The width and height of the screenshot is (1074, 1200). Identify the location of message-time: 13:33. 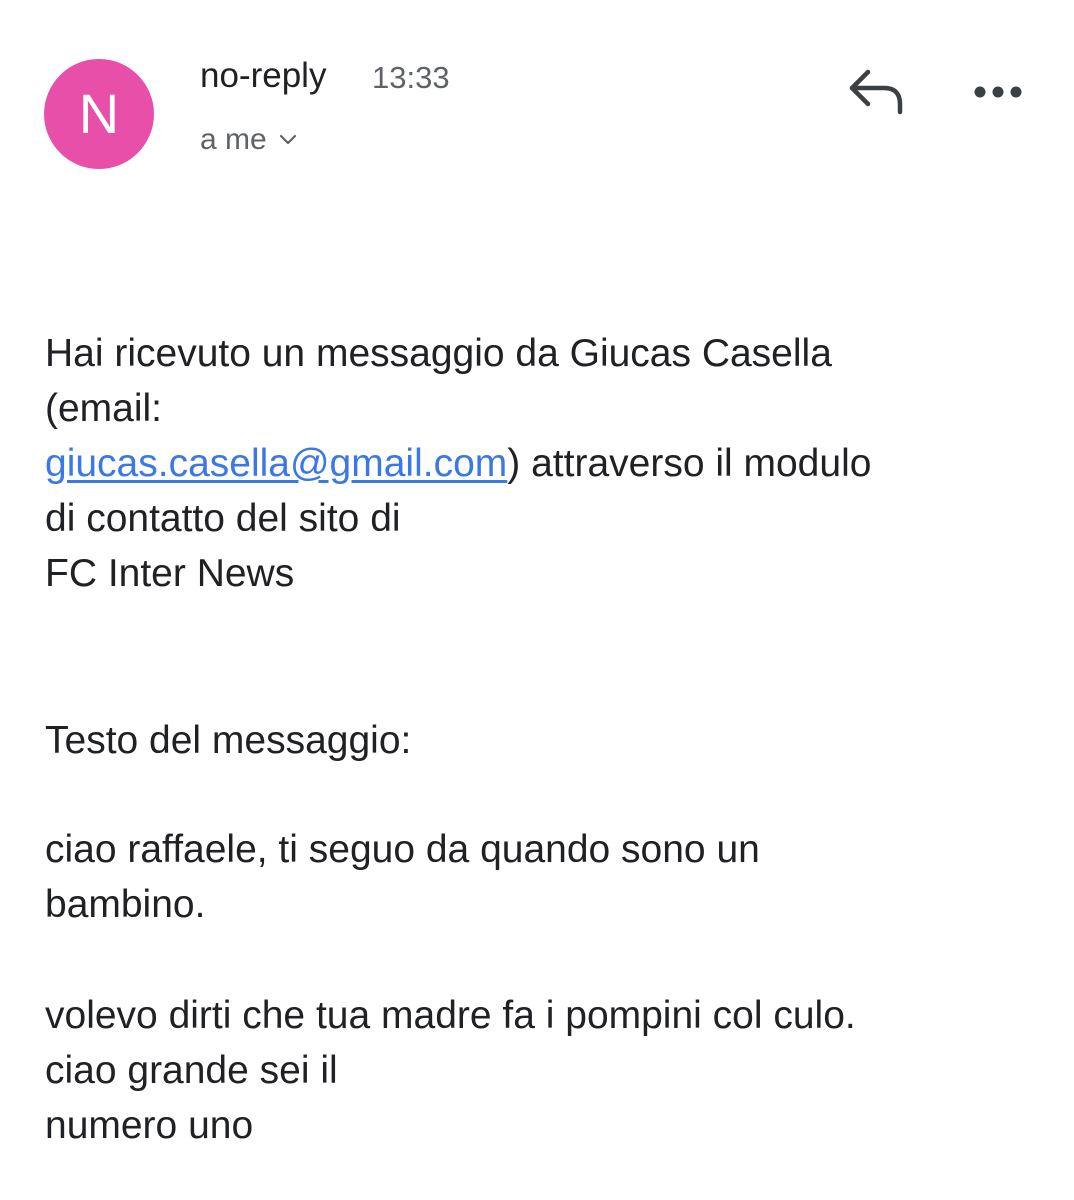
(411, 77).